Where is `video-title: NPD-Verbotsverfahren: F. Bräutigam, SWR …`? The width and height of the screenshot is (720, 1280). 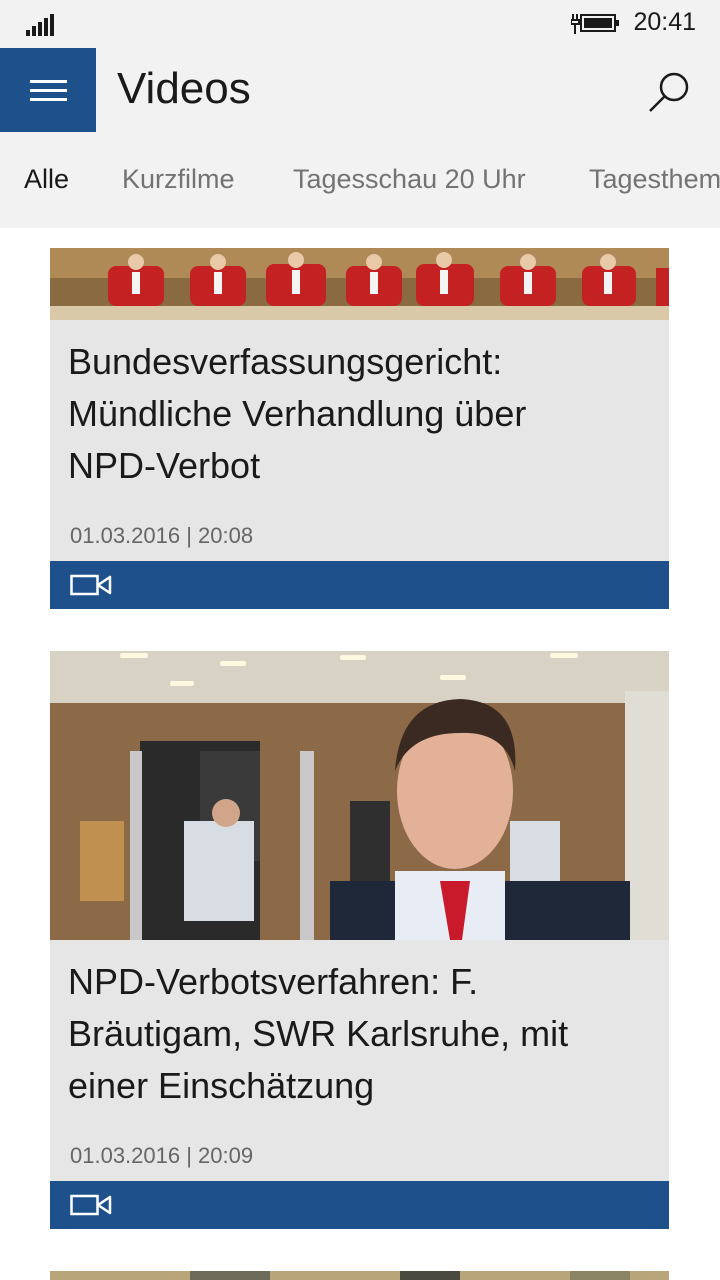
video-title: NPD-Verbotsverfahren: F. Bräutigam, SWR … is located at coordinates (318, 1033).